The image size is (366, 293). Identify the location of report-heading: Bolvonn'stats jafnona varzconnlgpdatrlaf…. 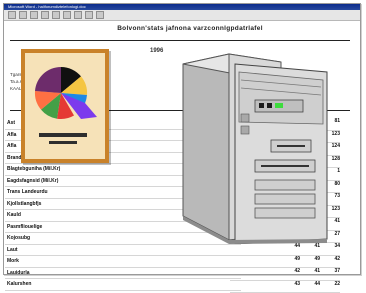
(190, 28).